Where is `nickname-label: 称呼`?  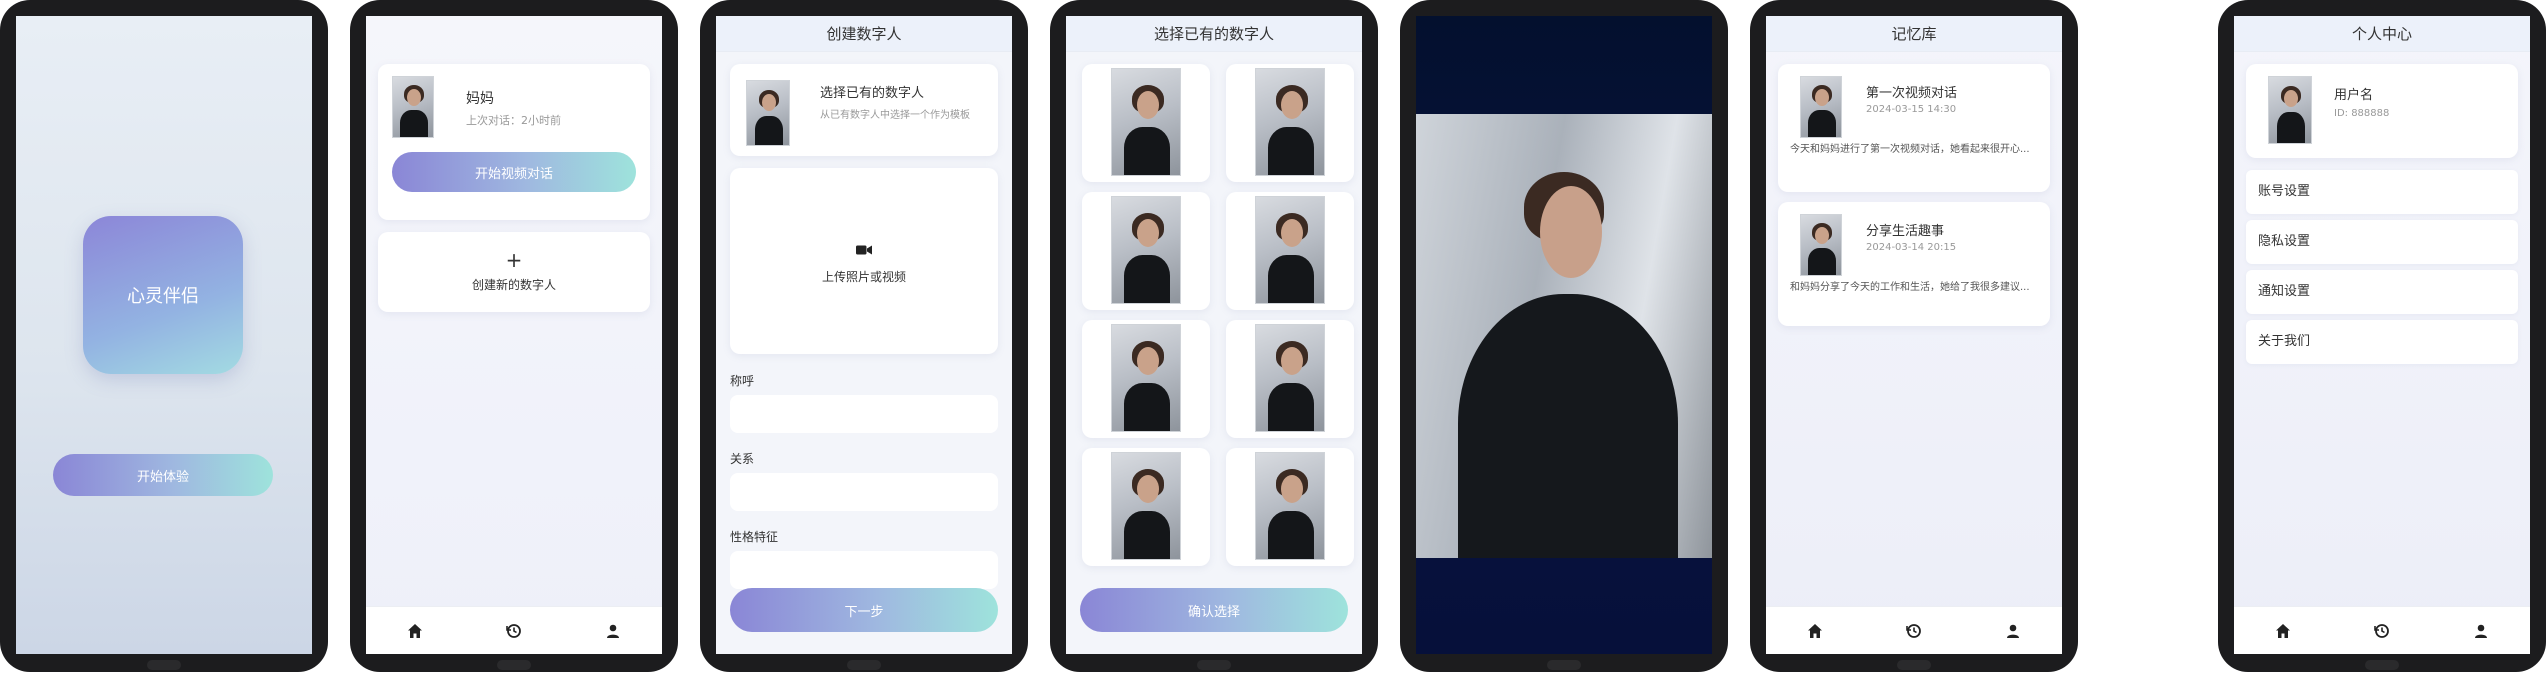 nickname-label: 称呼 is located at coordinates (742, 381).